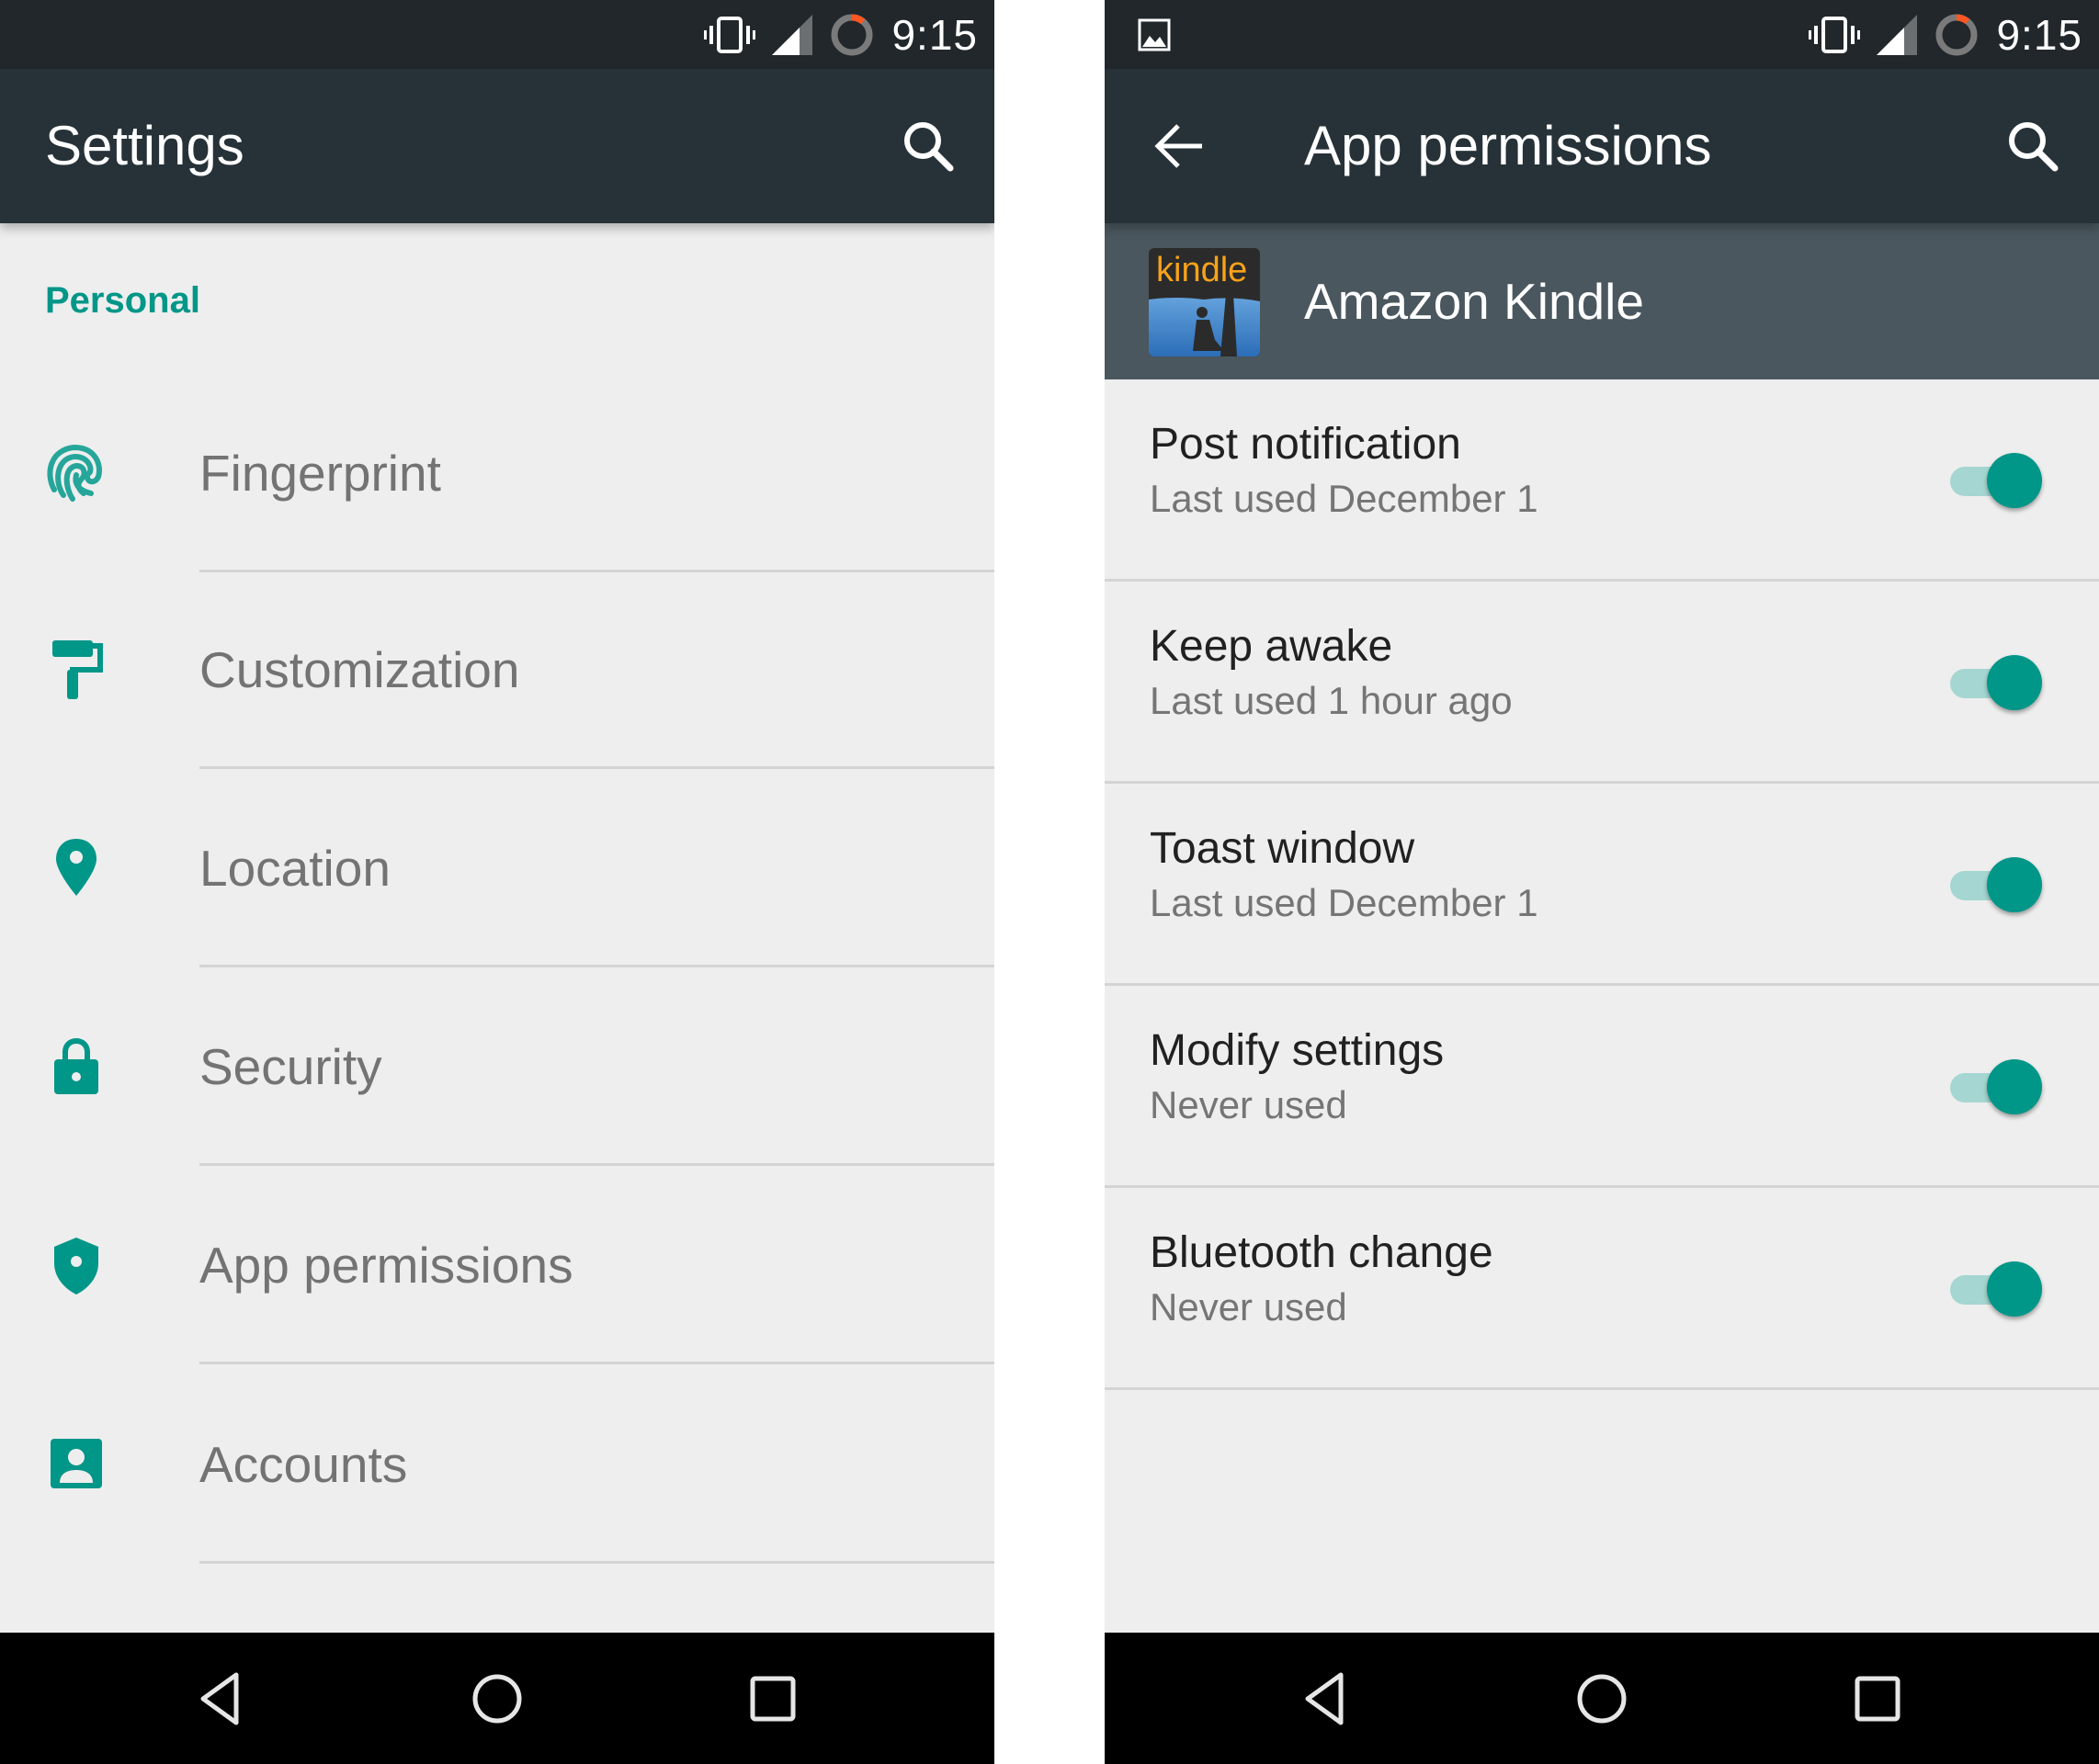  Describe the element at coordinates (1602, 1289) in the screenshot. I see `permission-row-bluetooth-change: Bluetooth change Never used` at that location.